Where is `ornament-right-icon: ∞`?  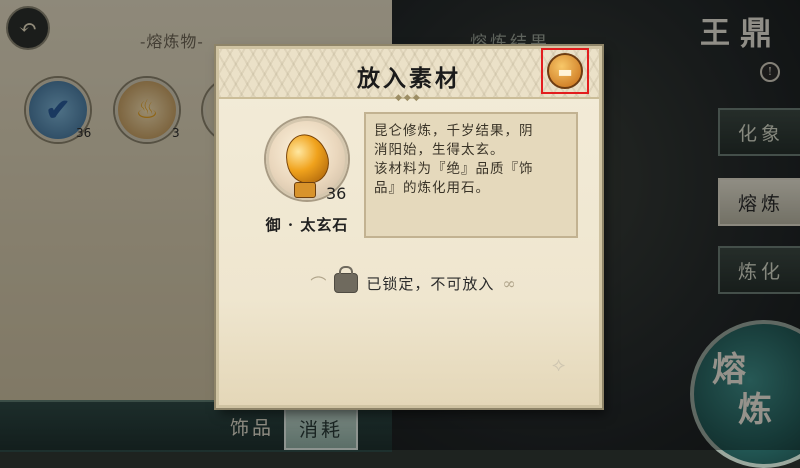 ornament-right-icon: ∞ is located at coordinates (509, 283).